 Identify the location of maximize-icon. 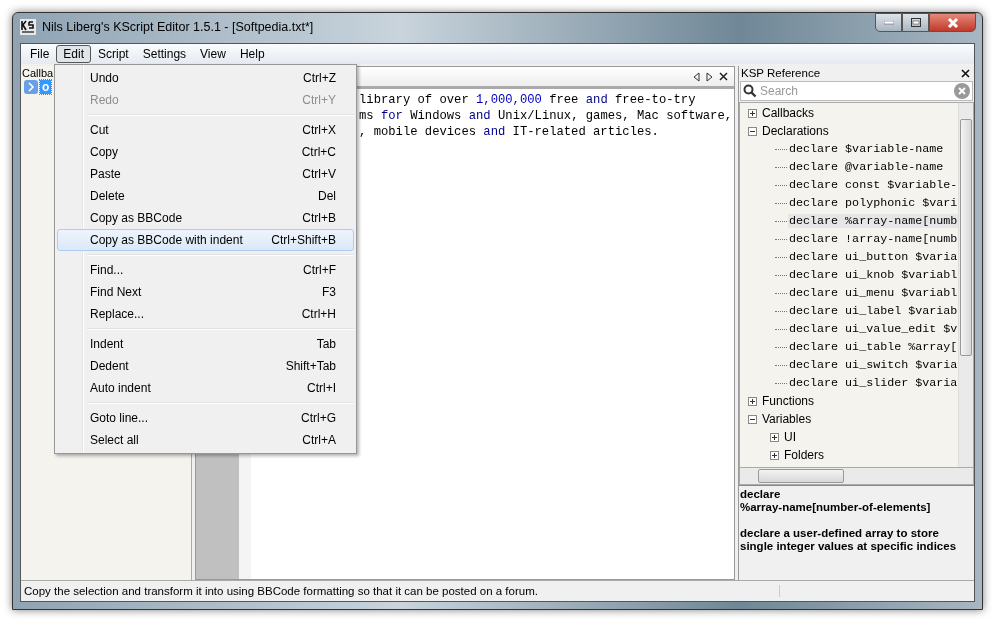
(915, 22).